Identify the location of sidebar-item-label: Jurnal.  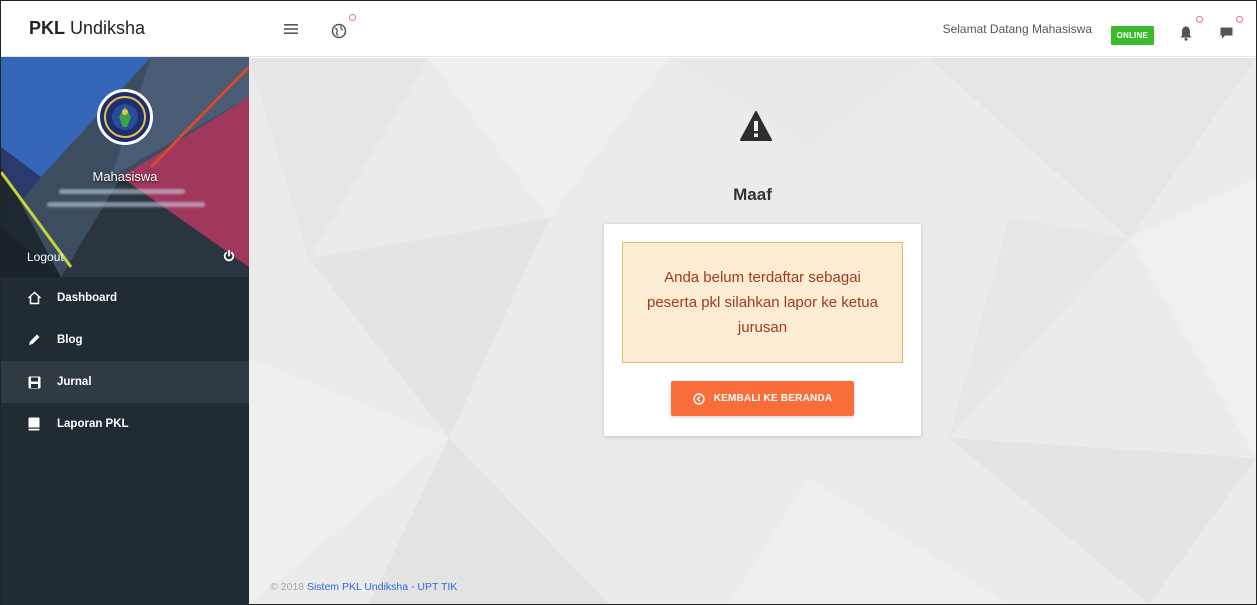
(74, 382).